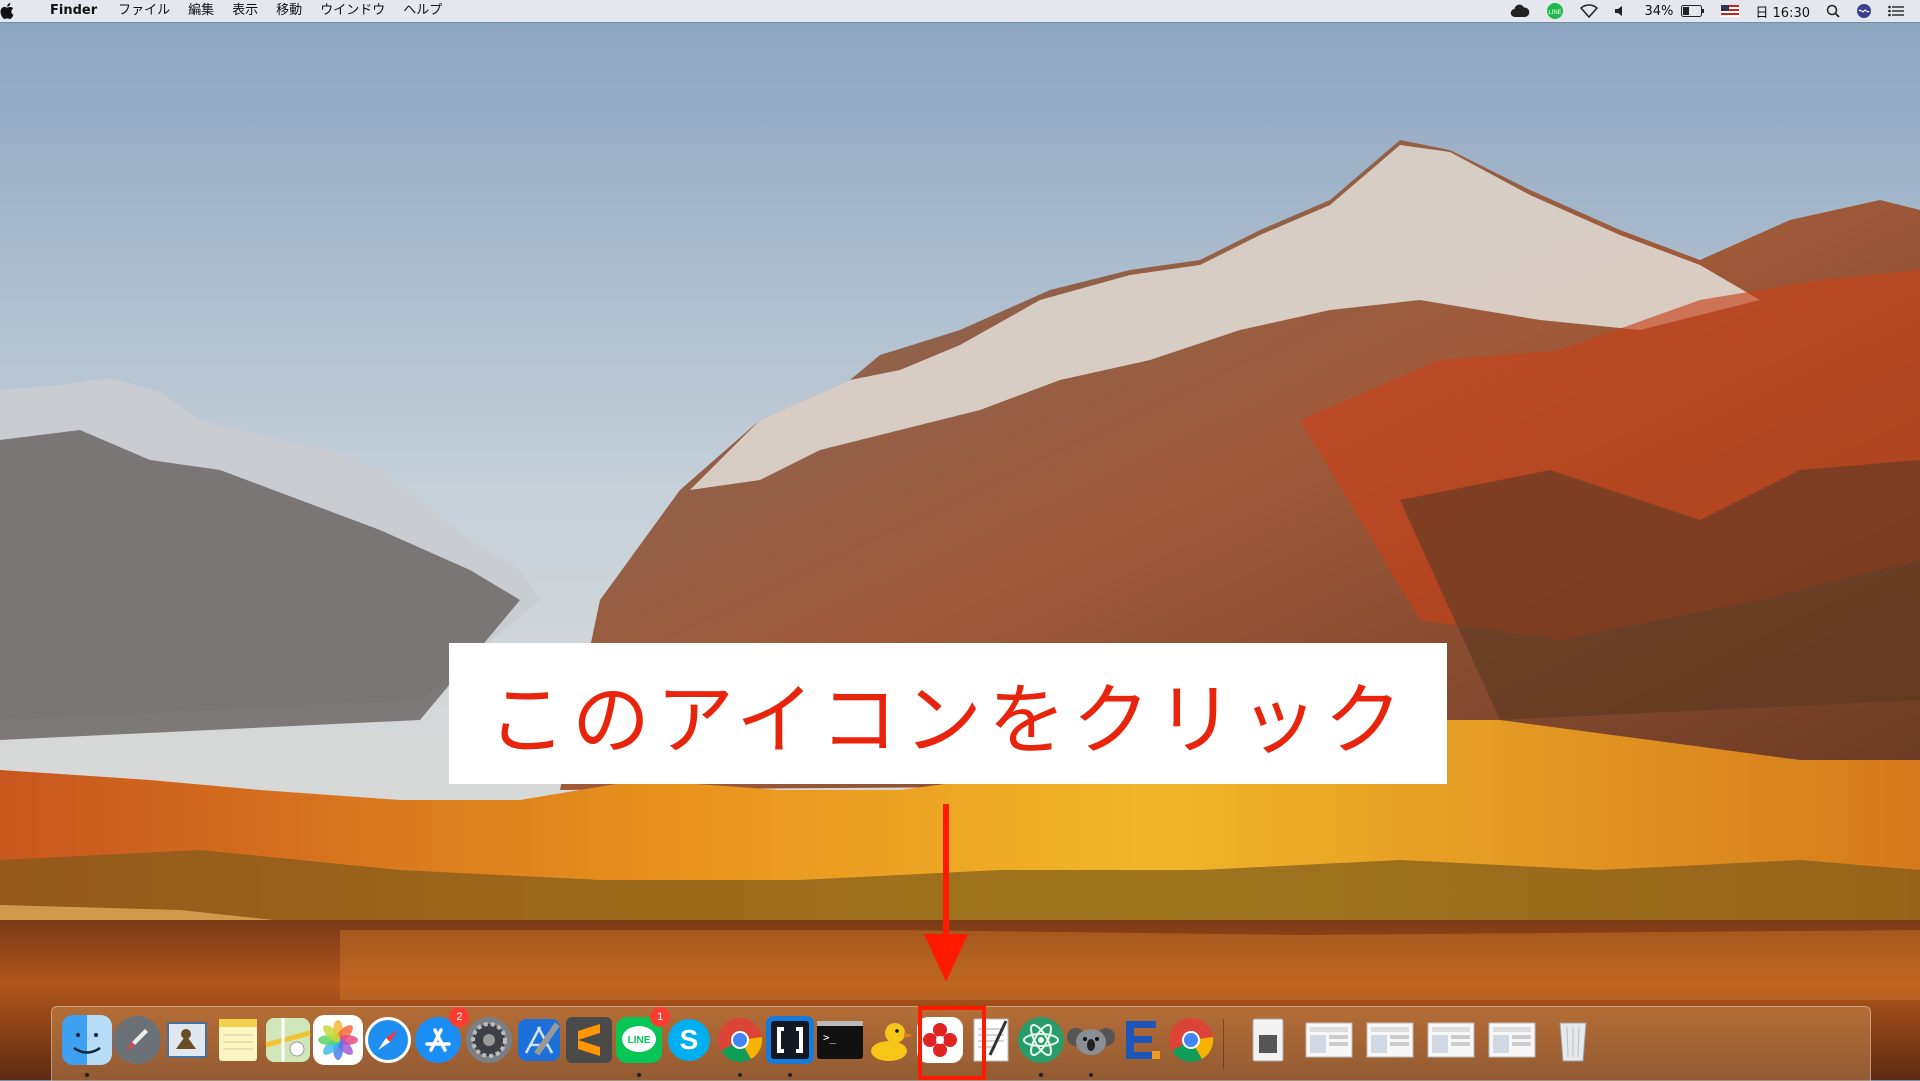 The image size is (1920, 1081). I want to click on menu-file: ファイル, so click(144, 11).